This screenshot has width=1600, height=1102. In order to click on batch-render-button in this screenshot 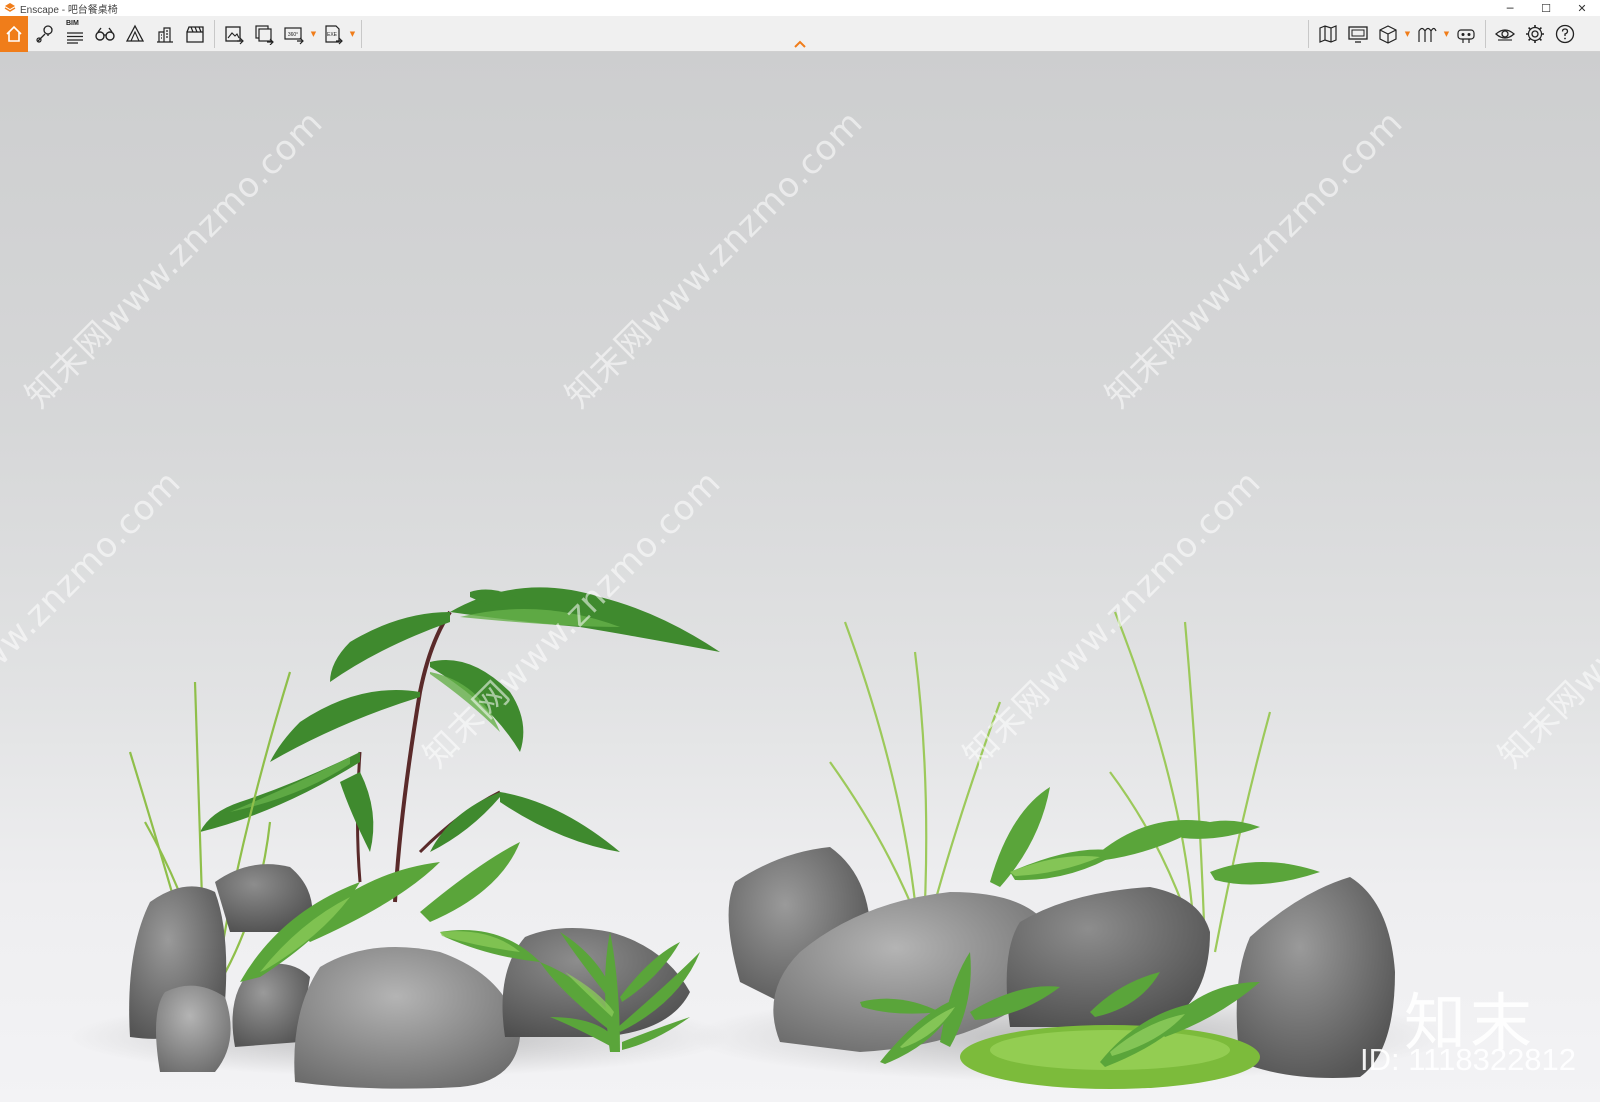, I will do `click(264, 34)`.